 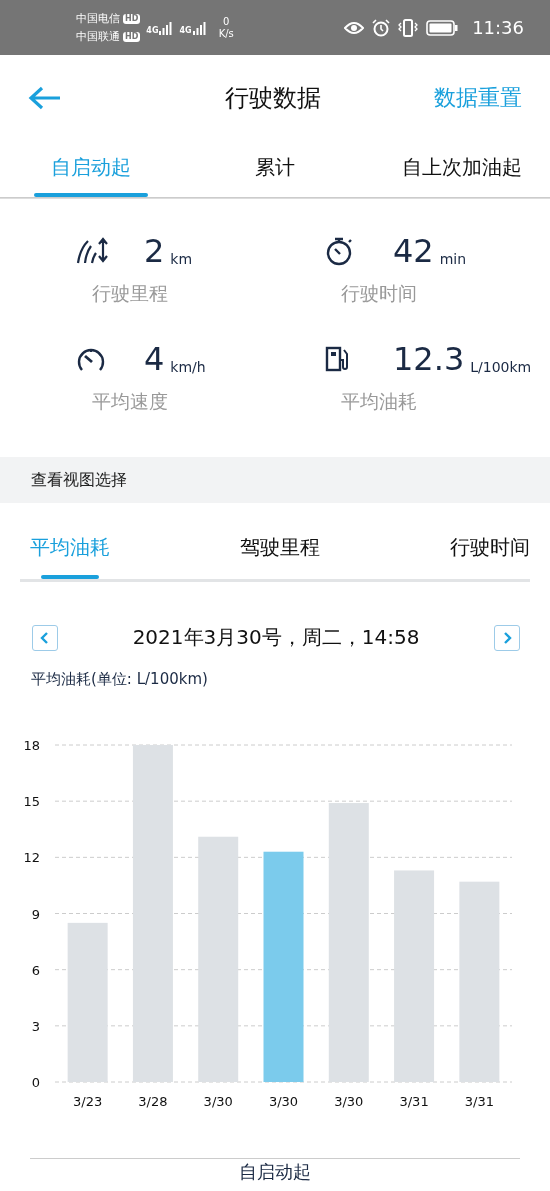 What do you see at coordinates (498, 27) in the screenshot?
I see `clock-time: 11:36` at bounding box center [498, 27].